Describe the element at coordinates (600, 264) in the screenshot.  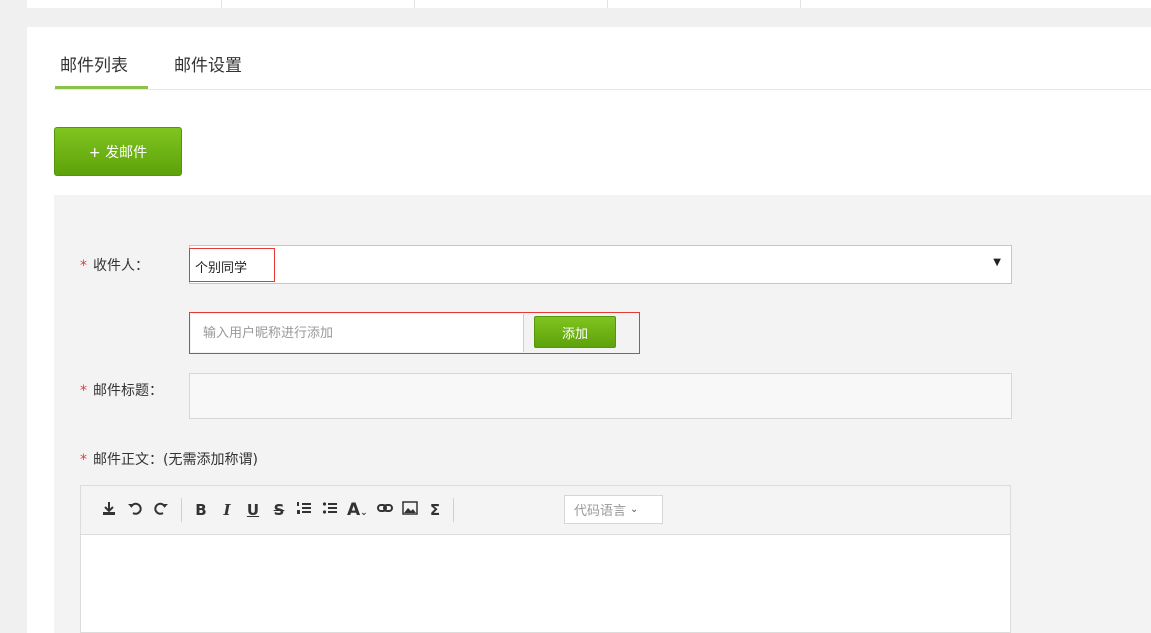
I see `recipient-select: 个别同学 ▼` at that location.